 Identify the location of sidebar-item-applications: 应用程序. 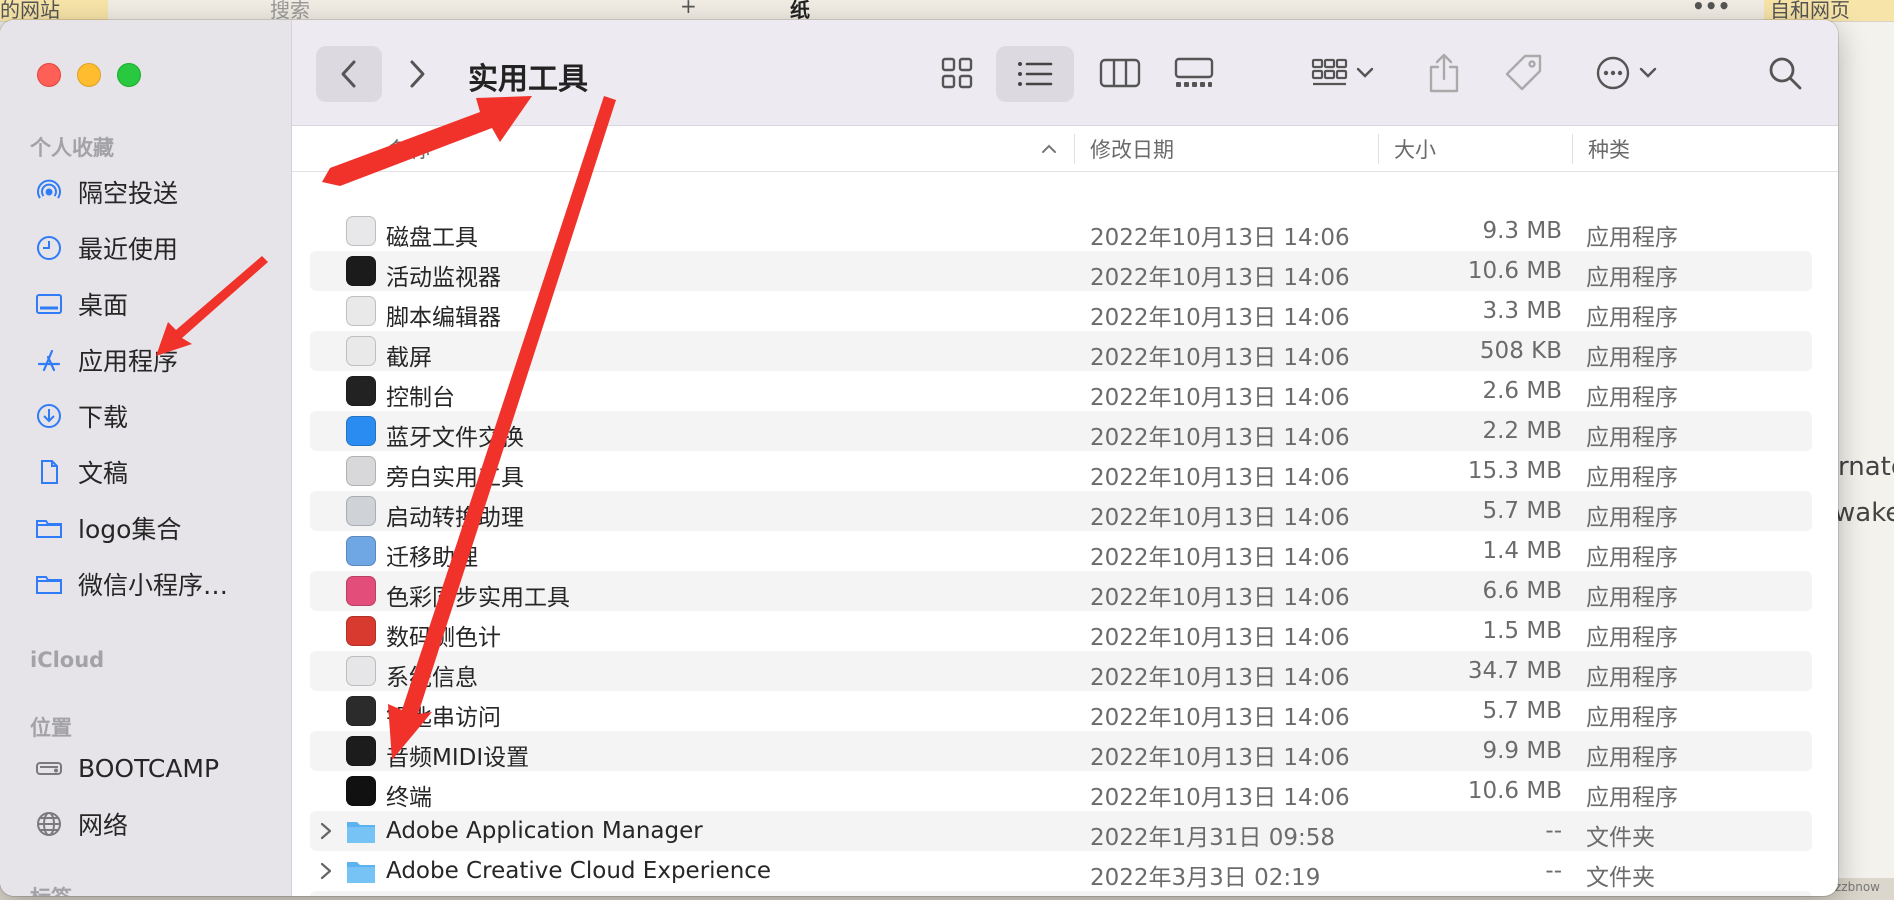
(160, 360).